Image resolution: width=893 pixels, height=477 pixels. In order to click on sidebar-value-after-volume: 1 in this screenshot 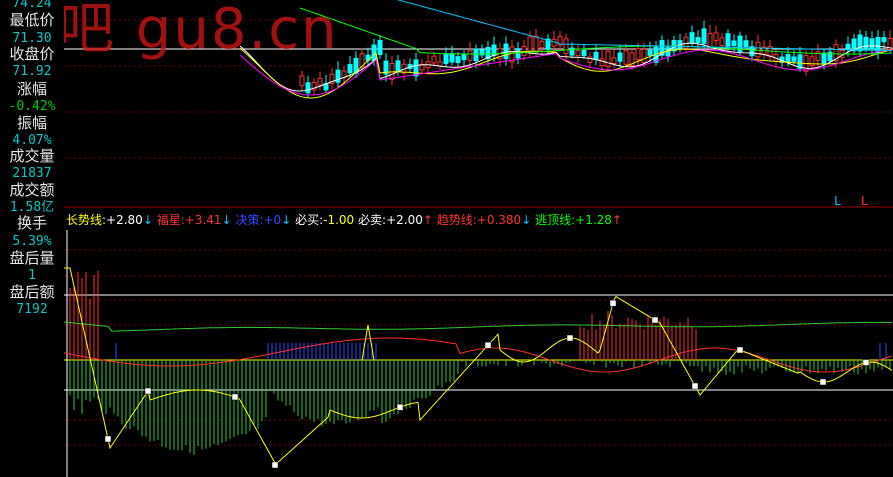, I will do `click(32, 275)`.